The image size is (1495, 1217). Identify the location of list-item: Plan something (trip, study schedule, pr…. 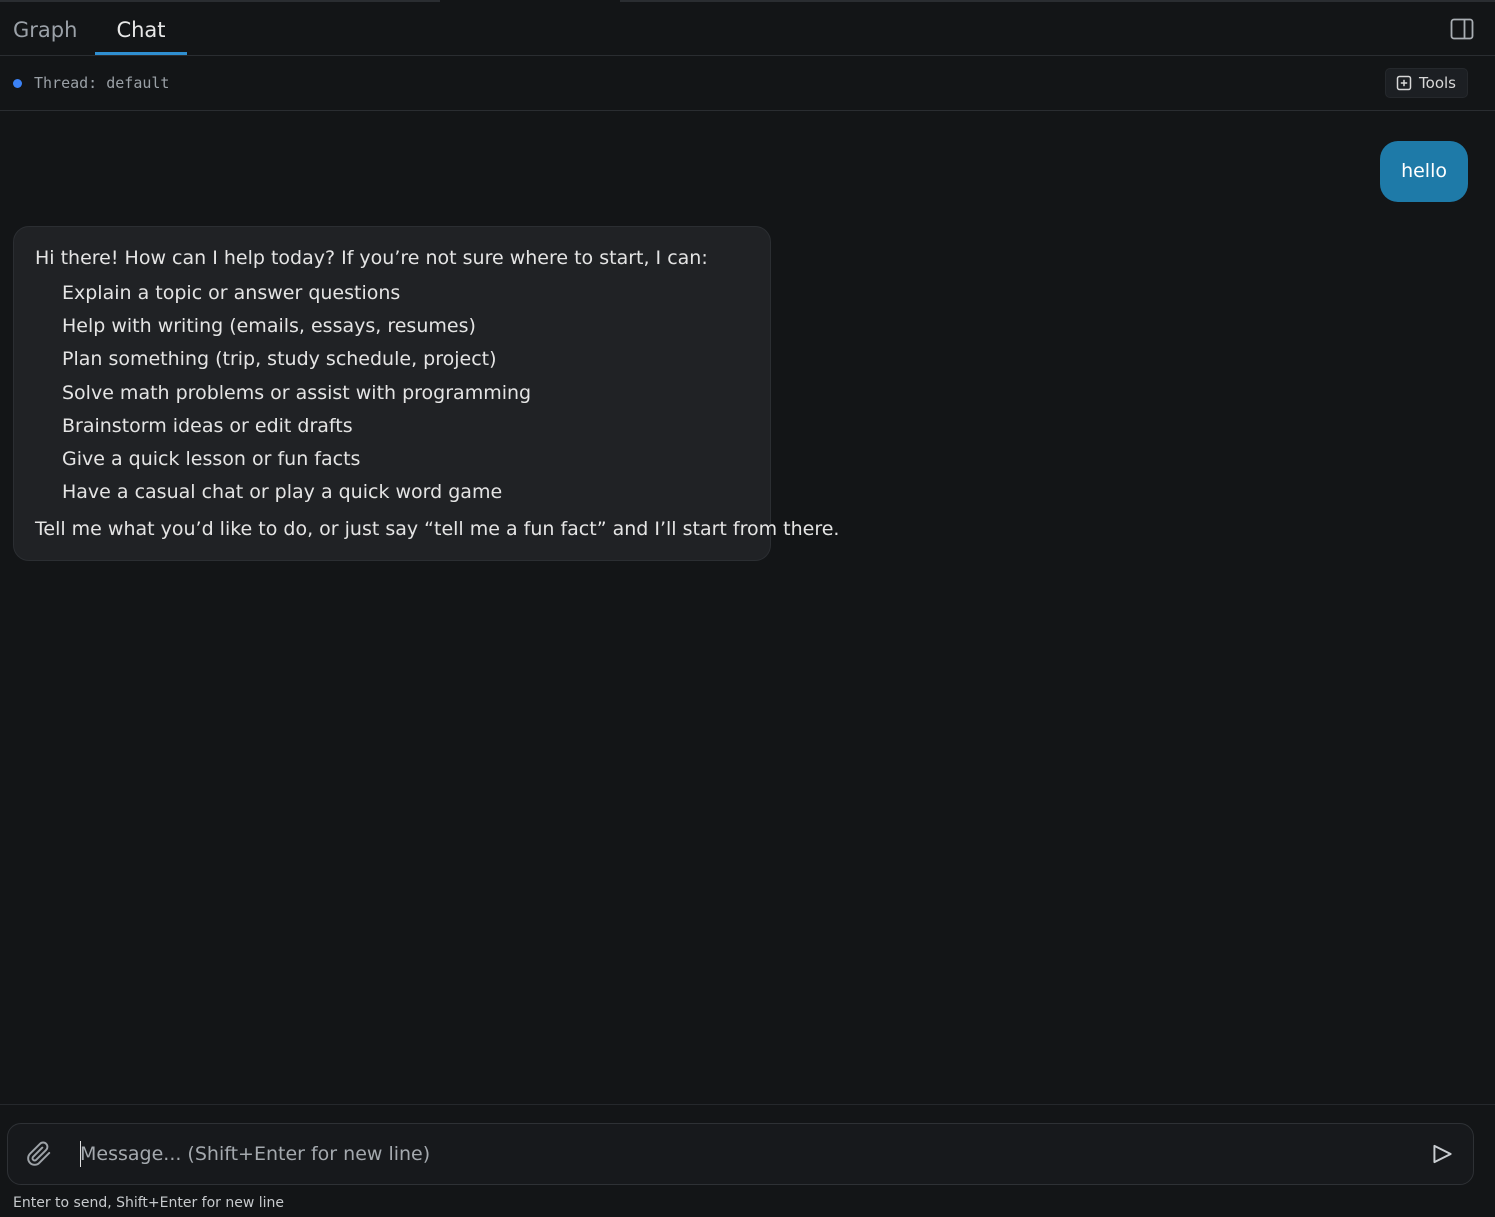
(279, 359).